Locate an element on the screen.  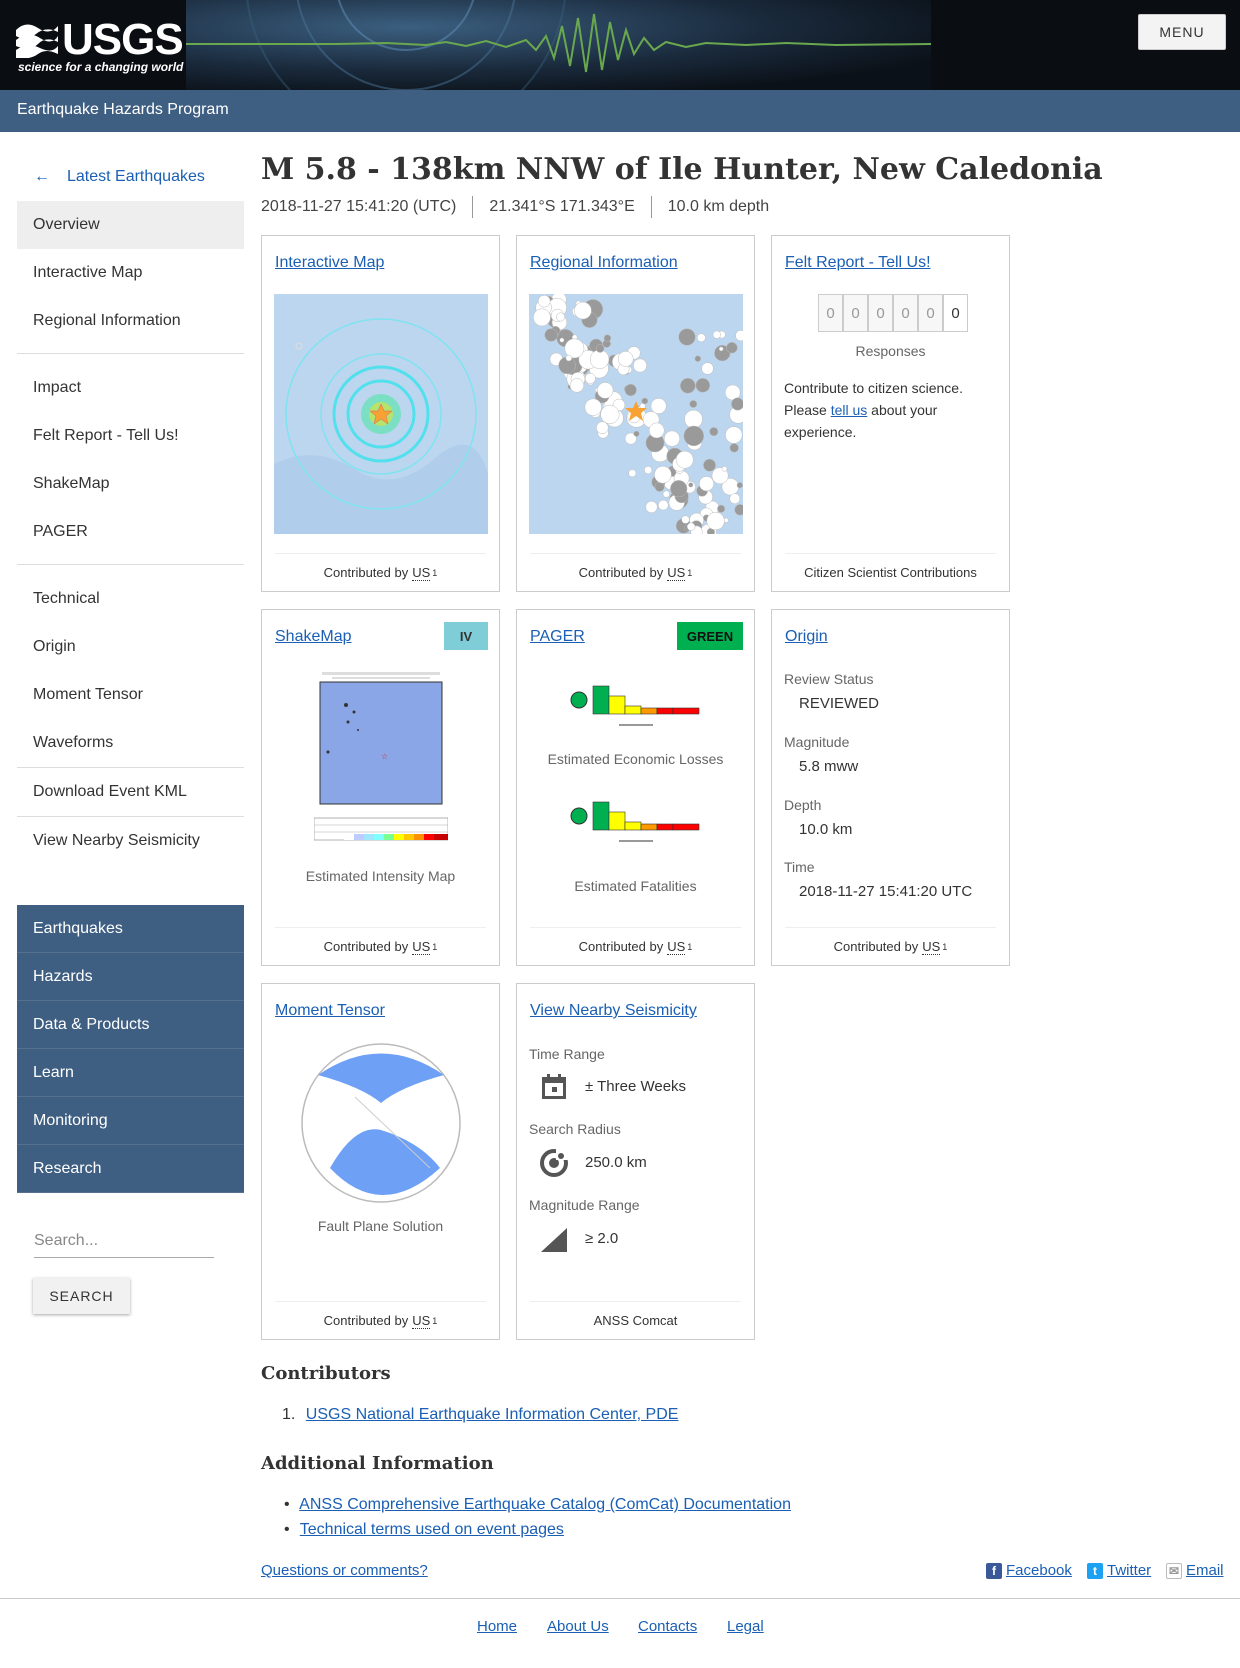
response-digit: 0 is located at coordinates (830, 313).